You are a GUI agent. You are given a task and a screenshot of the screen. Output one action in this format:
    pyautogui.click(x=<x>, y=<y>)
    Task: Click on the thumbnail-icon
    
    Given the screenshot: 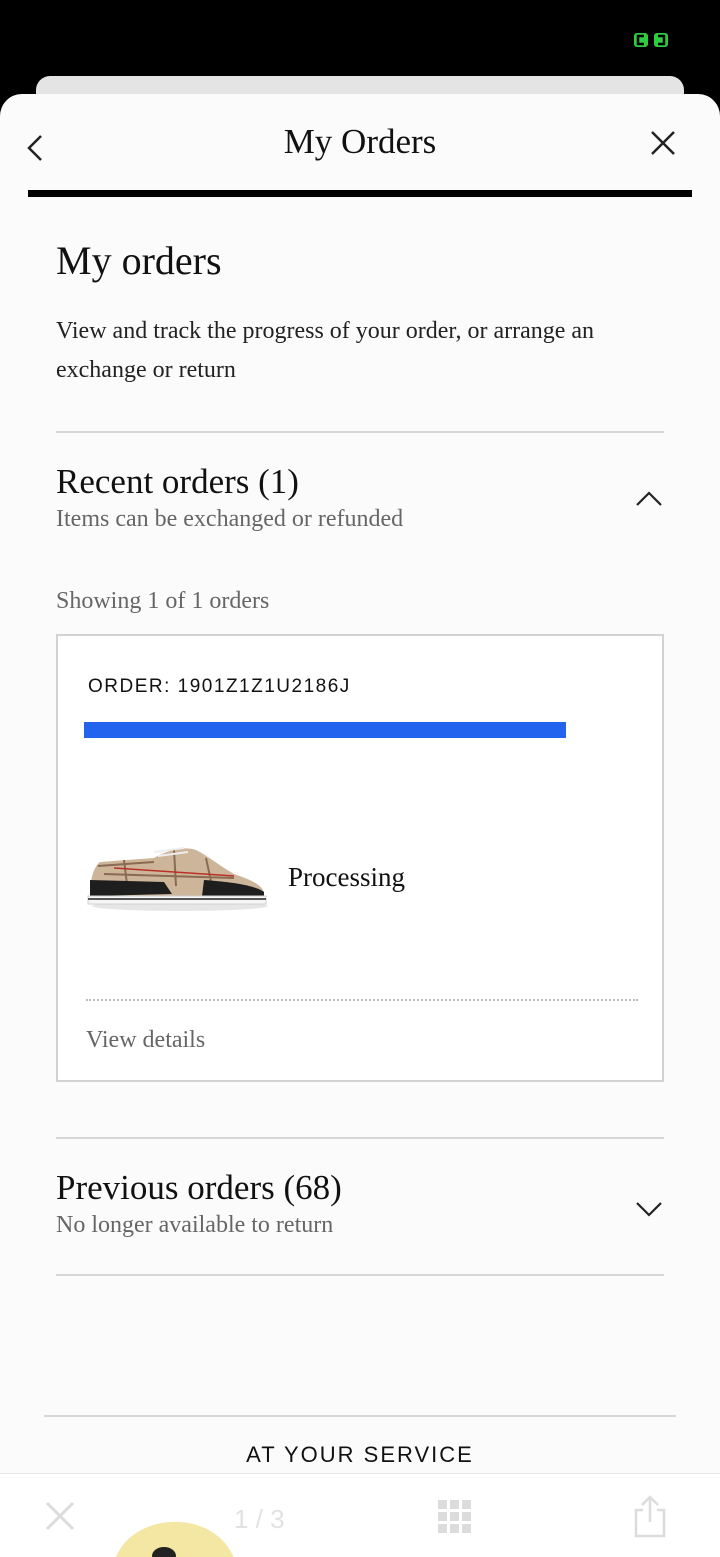 What is the action you would take?
    pyautogui.click(x=175, y=1539)
    